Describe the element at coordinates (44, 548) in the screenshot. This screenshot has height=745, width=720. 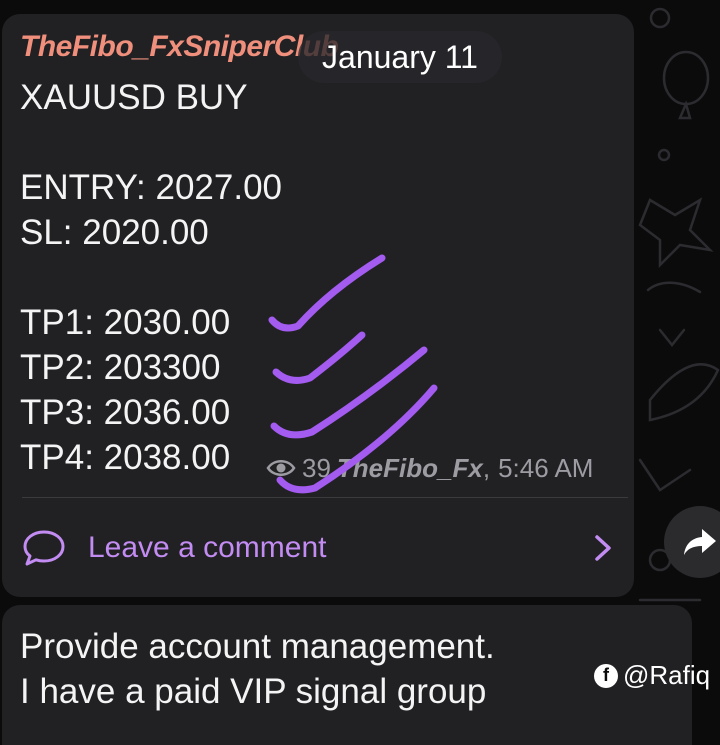
I see `comment-bubble-icon` at that location.